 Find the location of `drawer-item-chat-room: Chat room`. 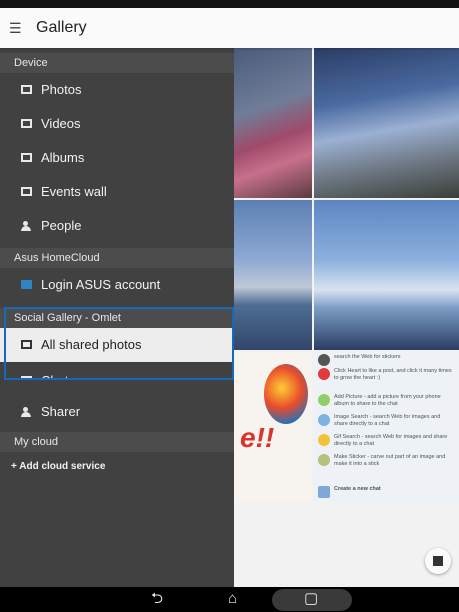

drawer-item-chat-room: Chat room is located at coordinates (117, 372).